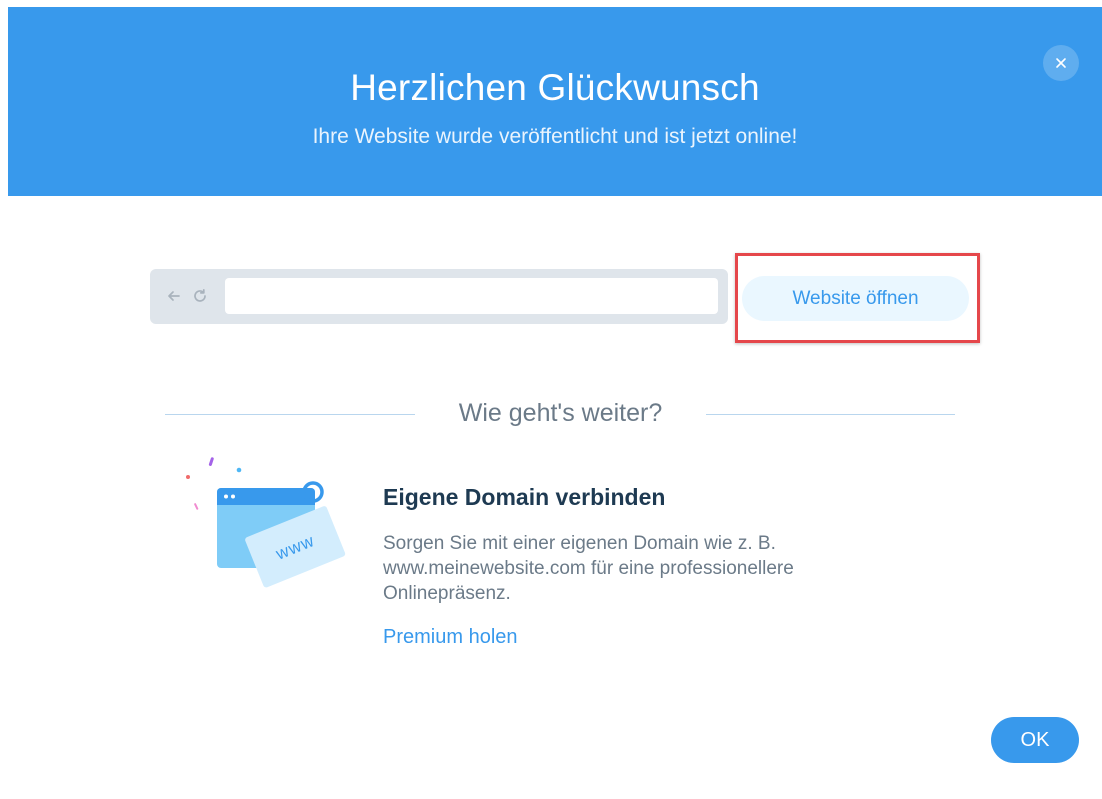  What do you see at coordinates (174, 296) in the screenshot?
I see `arrow-left-icon` at bounding box center [174, 296].